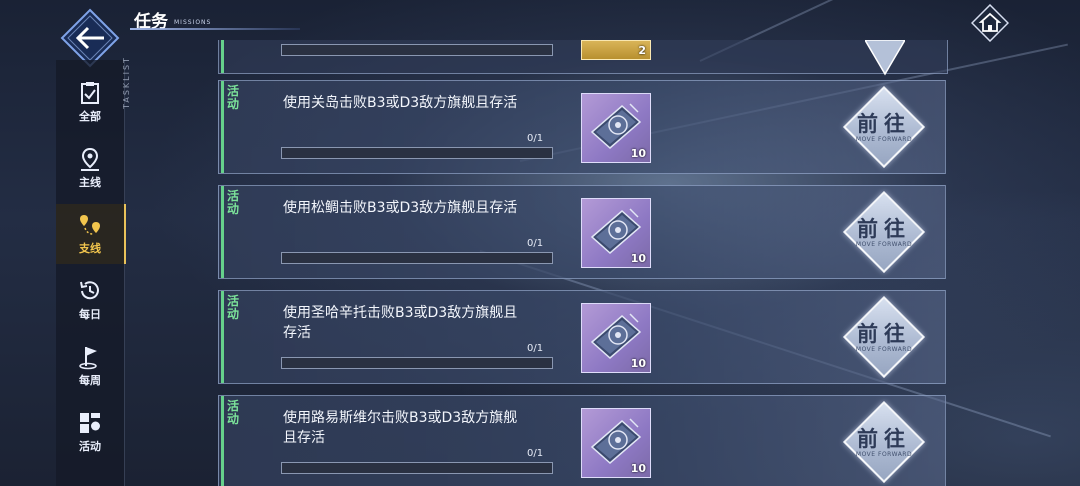  I want to click on tasklist-side-label: TASKLIST, so click(132, 88).